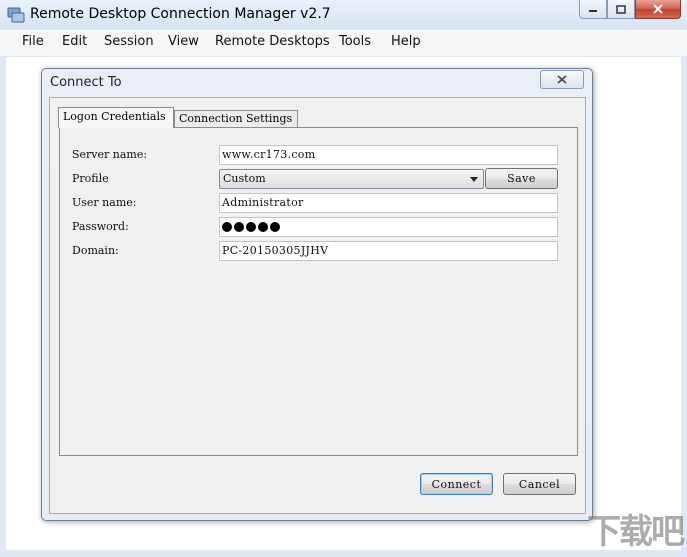  Describe the element at coordinates (636, 532) in the screenshot. I see `watermark-logo: 下载吧` at that location.